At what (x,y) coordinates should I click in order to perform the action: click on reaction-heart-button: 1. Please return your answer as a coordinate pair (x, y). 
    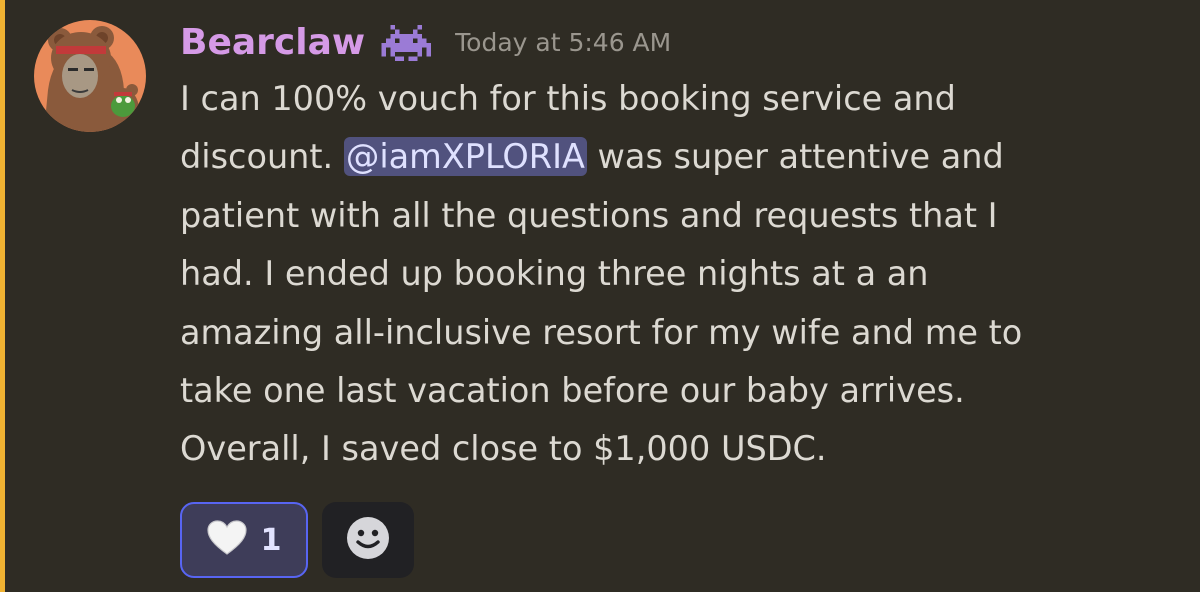
    Looking at the image, I should click on (244, 540).